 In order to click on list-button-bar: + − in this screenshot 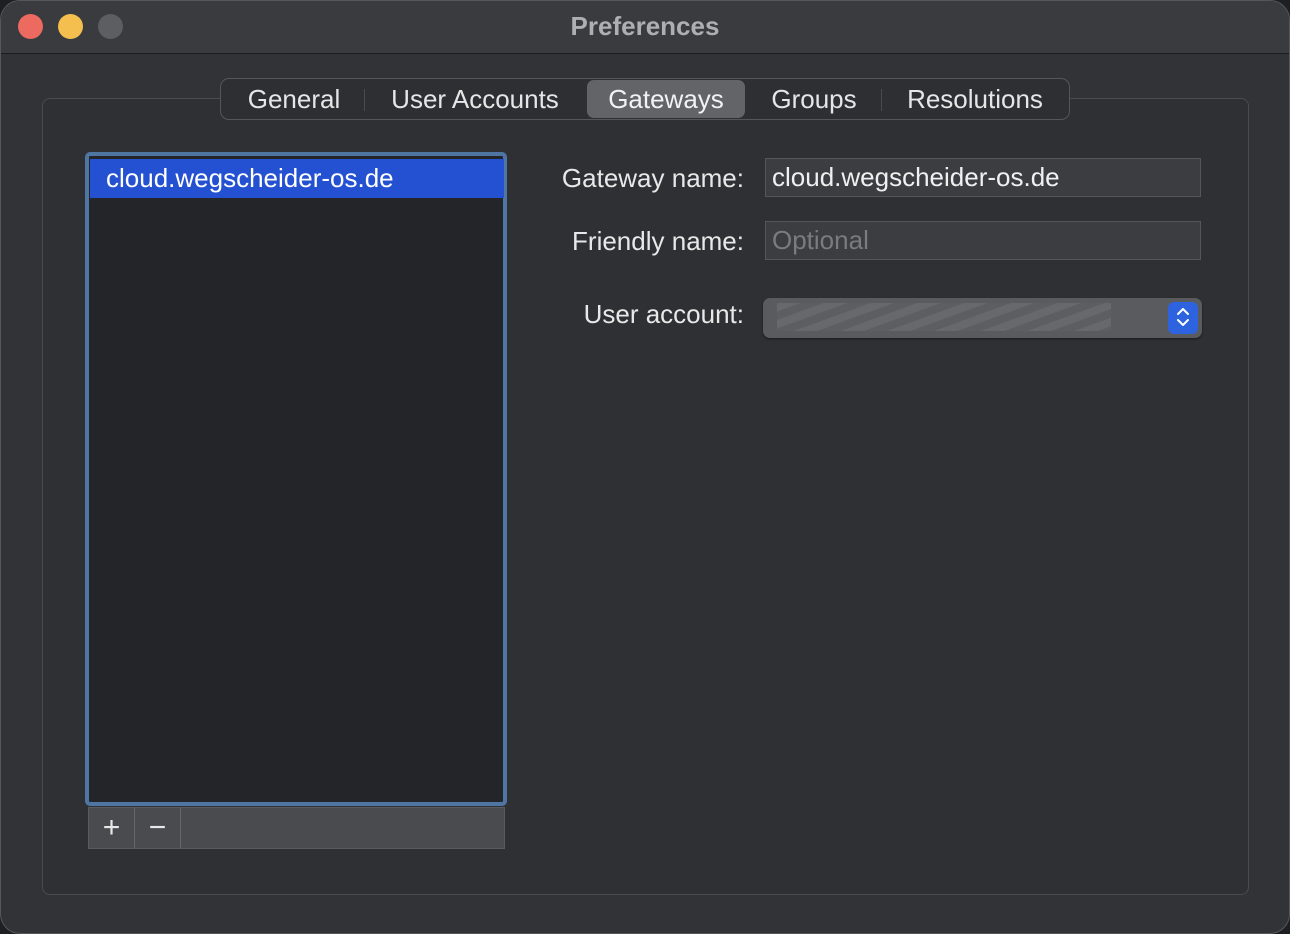, I will do `click(296, 828)`.